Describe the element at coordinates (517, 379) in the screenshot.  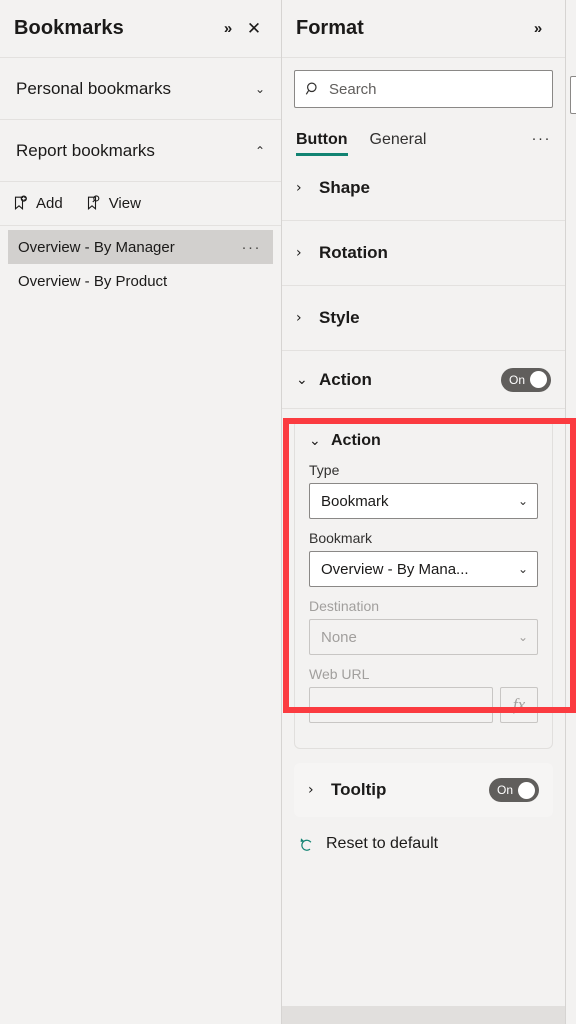
I see `action-toggle-label: On` at that location.